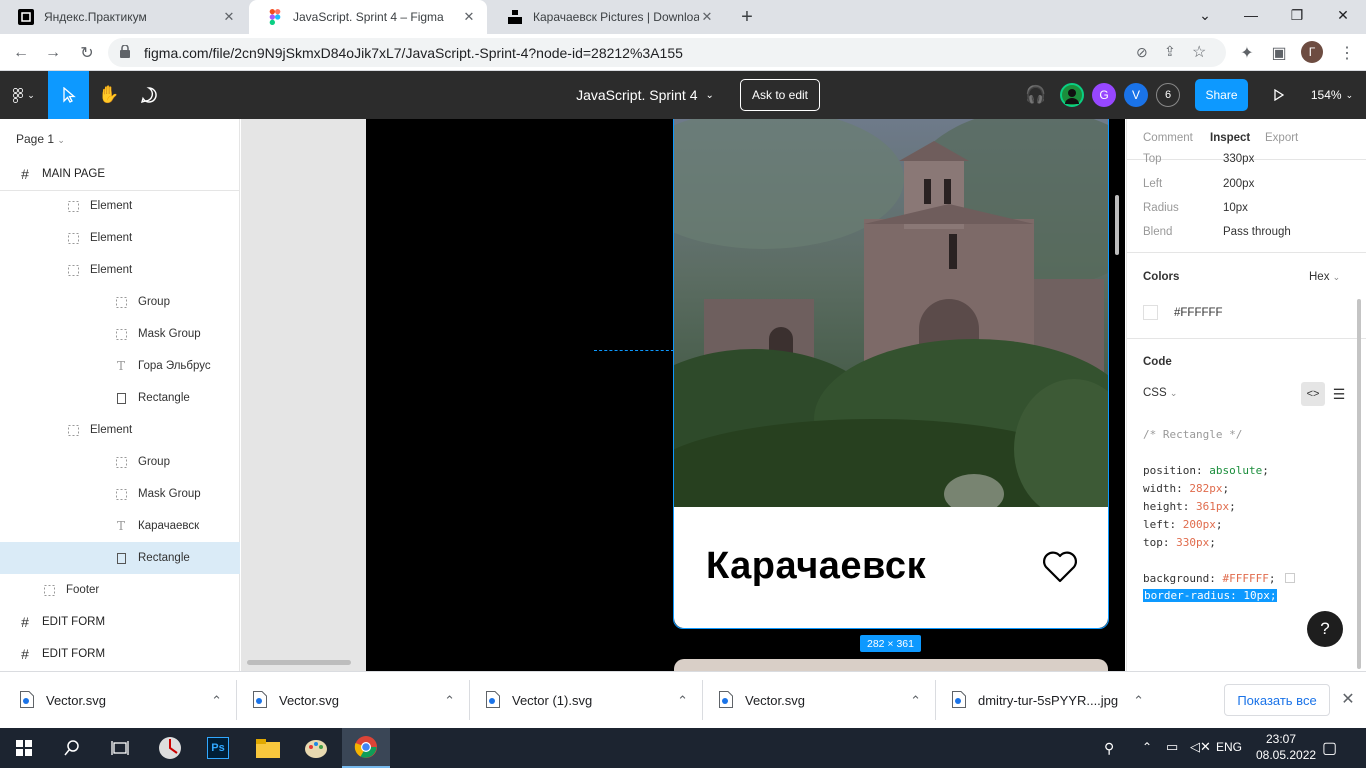 The width and height of the screenshot is (1366, 768). Describe the element at coordinates (1136, 95) in the screenshot. I see `avatar-v: V` at that location.